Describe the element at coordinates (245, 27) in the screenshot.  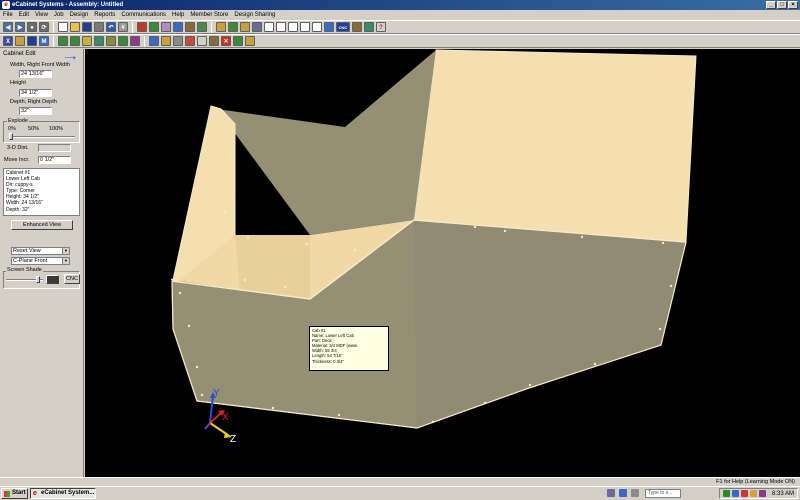
I see `drawer-icon` at that location.